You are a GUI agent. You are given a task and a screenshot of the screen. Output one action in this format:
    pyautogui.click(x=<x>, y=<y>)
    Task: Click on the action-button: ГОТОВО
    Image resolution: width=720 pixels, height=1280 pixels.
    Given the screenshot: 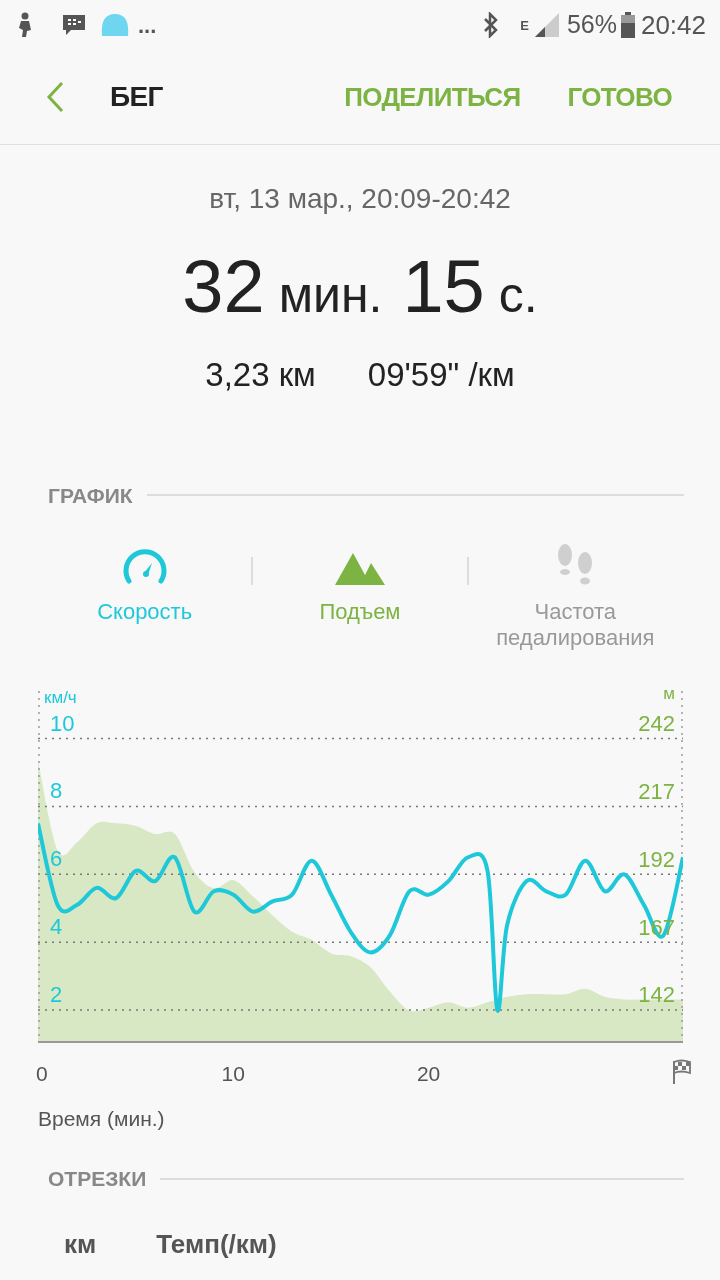 What is the action you would take?
    pyautogui.click(x=619, y=97)
    